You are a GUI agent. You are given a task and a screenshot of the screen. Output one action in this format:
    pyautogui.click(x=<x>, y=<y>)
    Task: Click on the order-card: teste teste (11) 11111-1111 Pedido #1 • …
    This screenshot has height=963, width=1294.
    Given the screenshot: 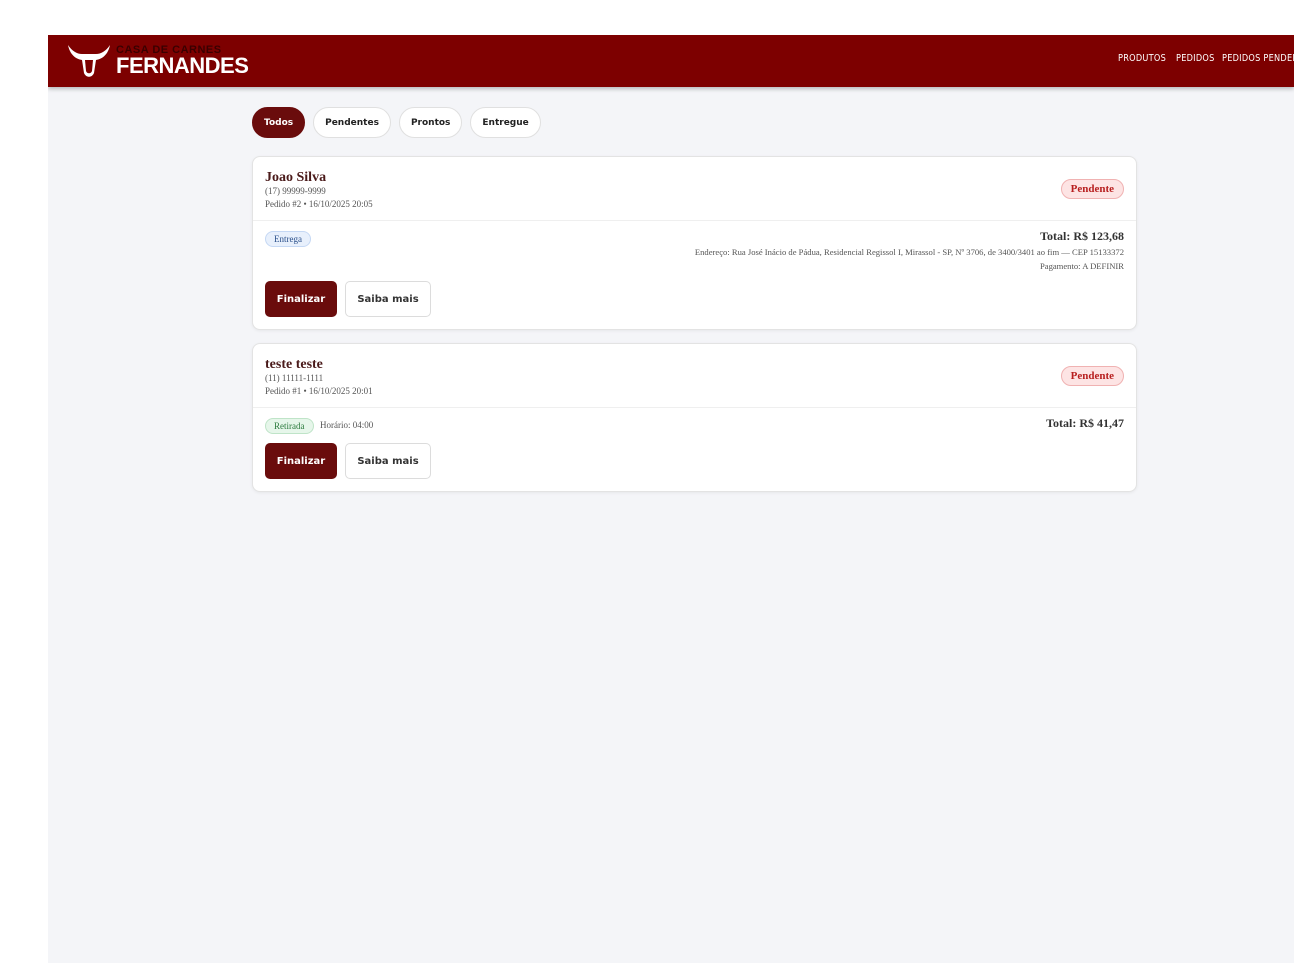 What is the action you would take?
    pyautogui.click(x=694, y=417)
    